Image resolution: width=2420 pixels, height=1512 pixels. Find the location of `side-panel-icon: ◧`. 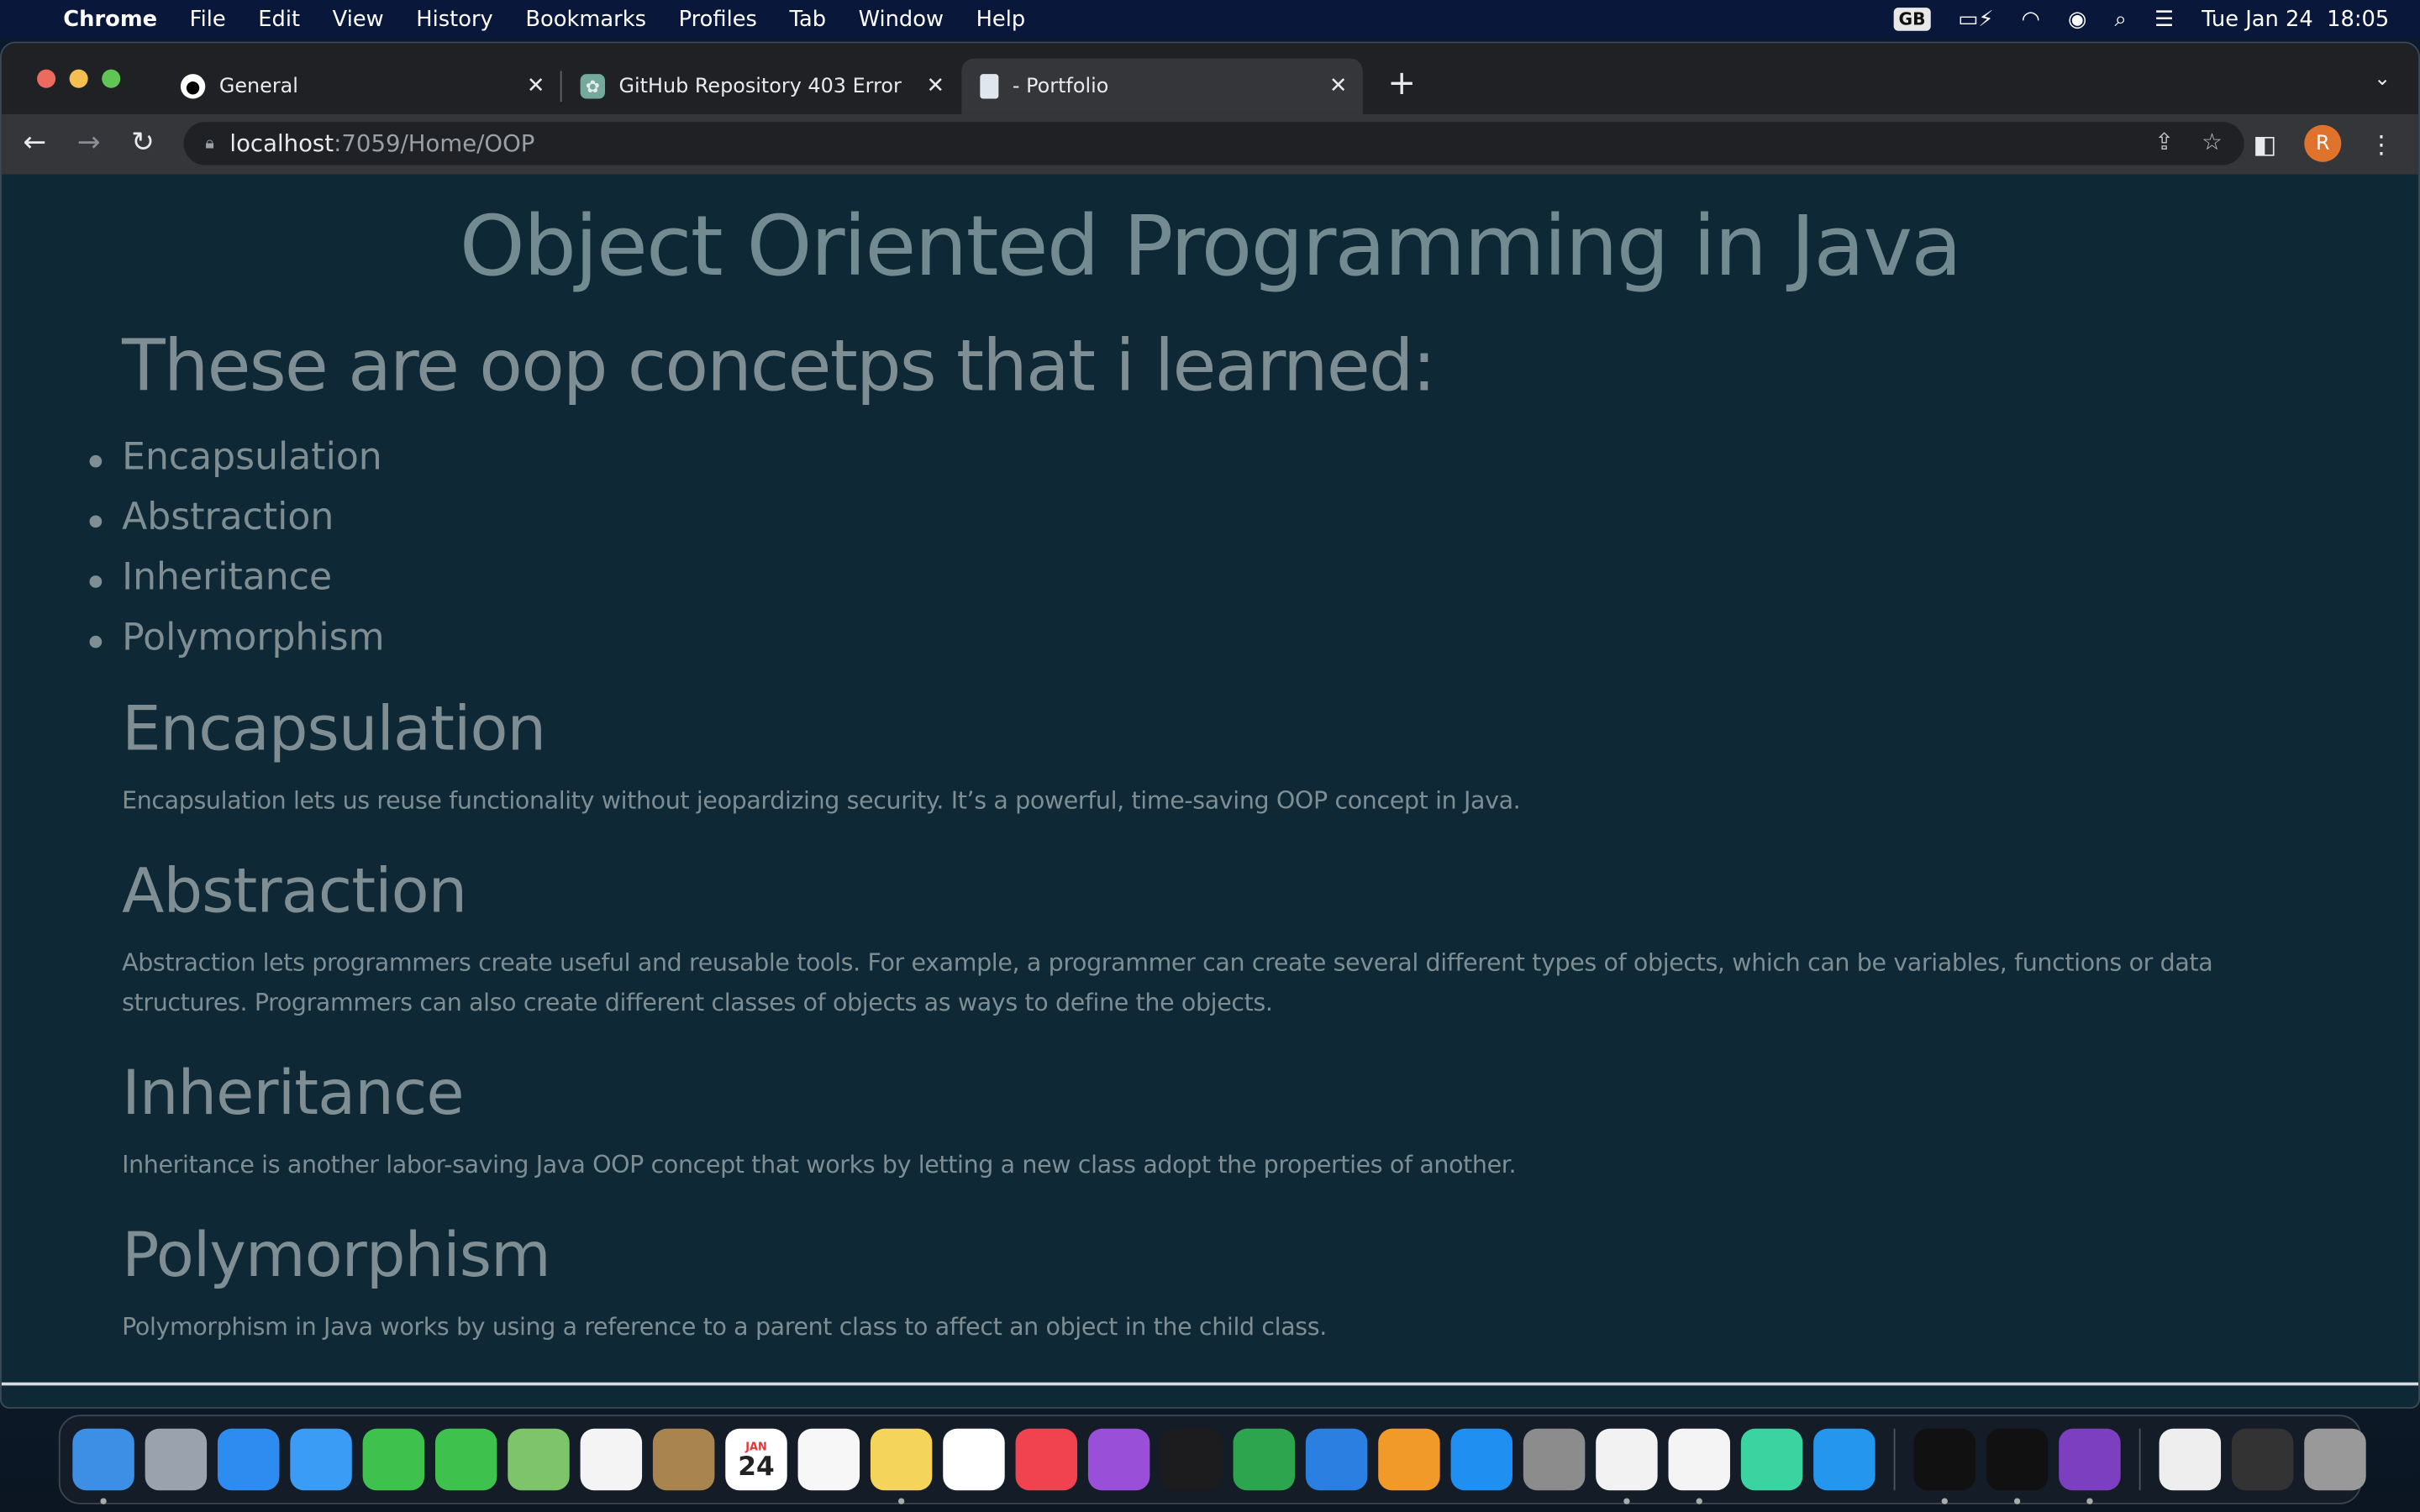

side-panel-icon: ◧ is located at coordinates (2265, 143).